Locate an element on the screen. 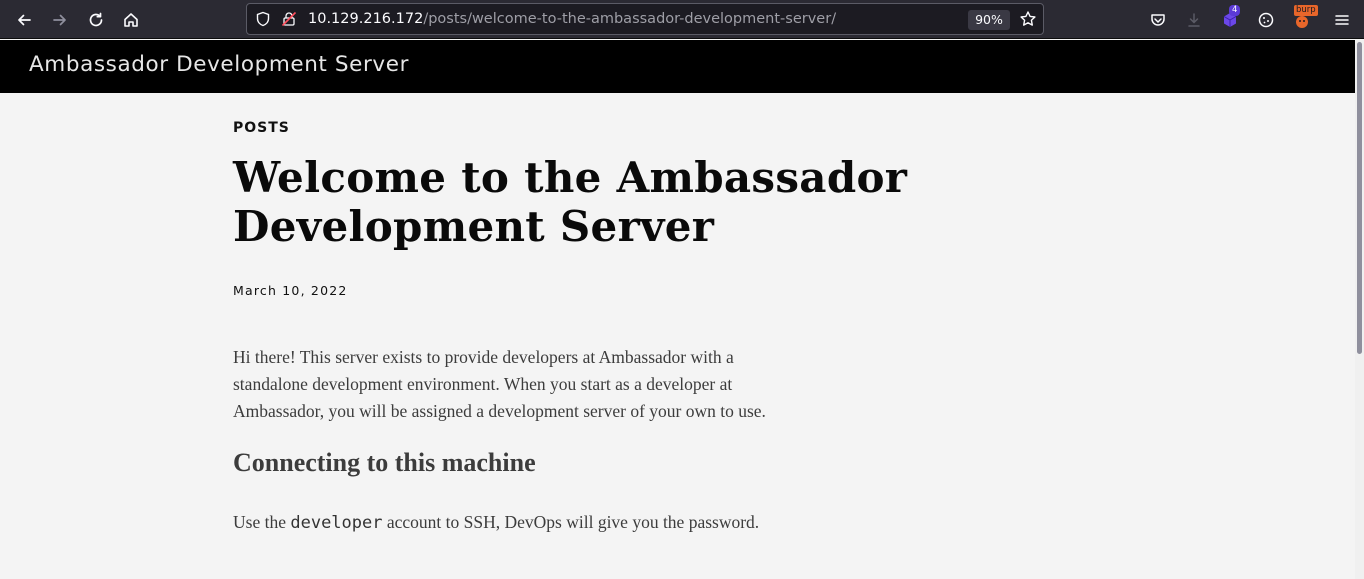 The image size is (1364, 579). download-icon is located at coordinates (1194, 20).